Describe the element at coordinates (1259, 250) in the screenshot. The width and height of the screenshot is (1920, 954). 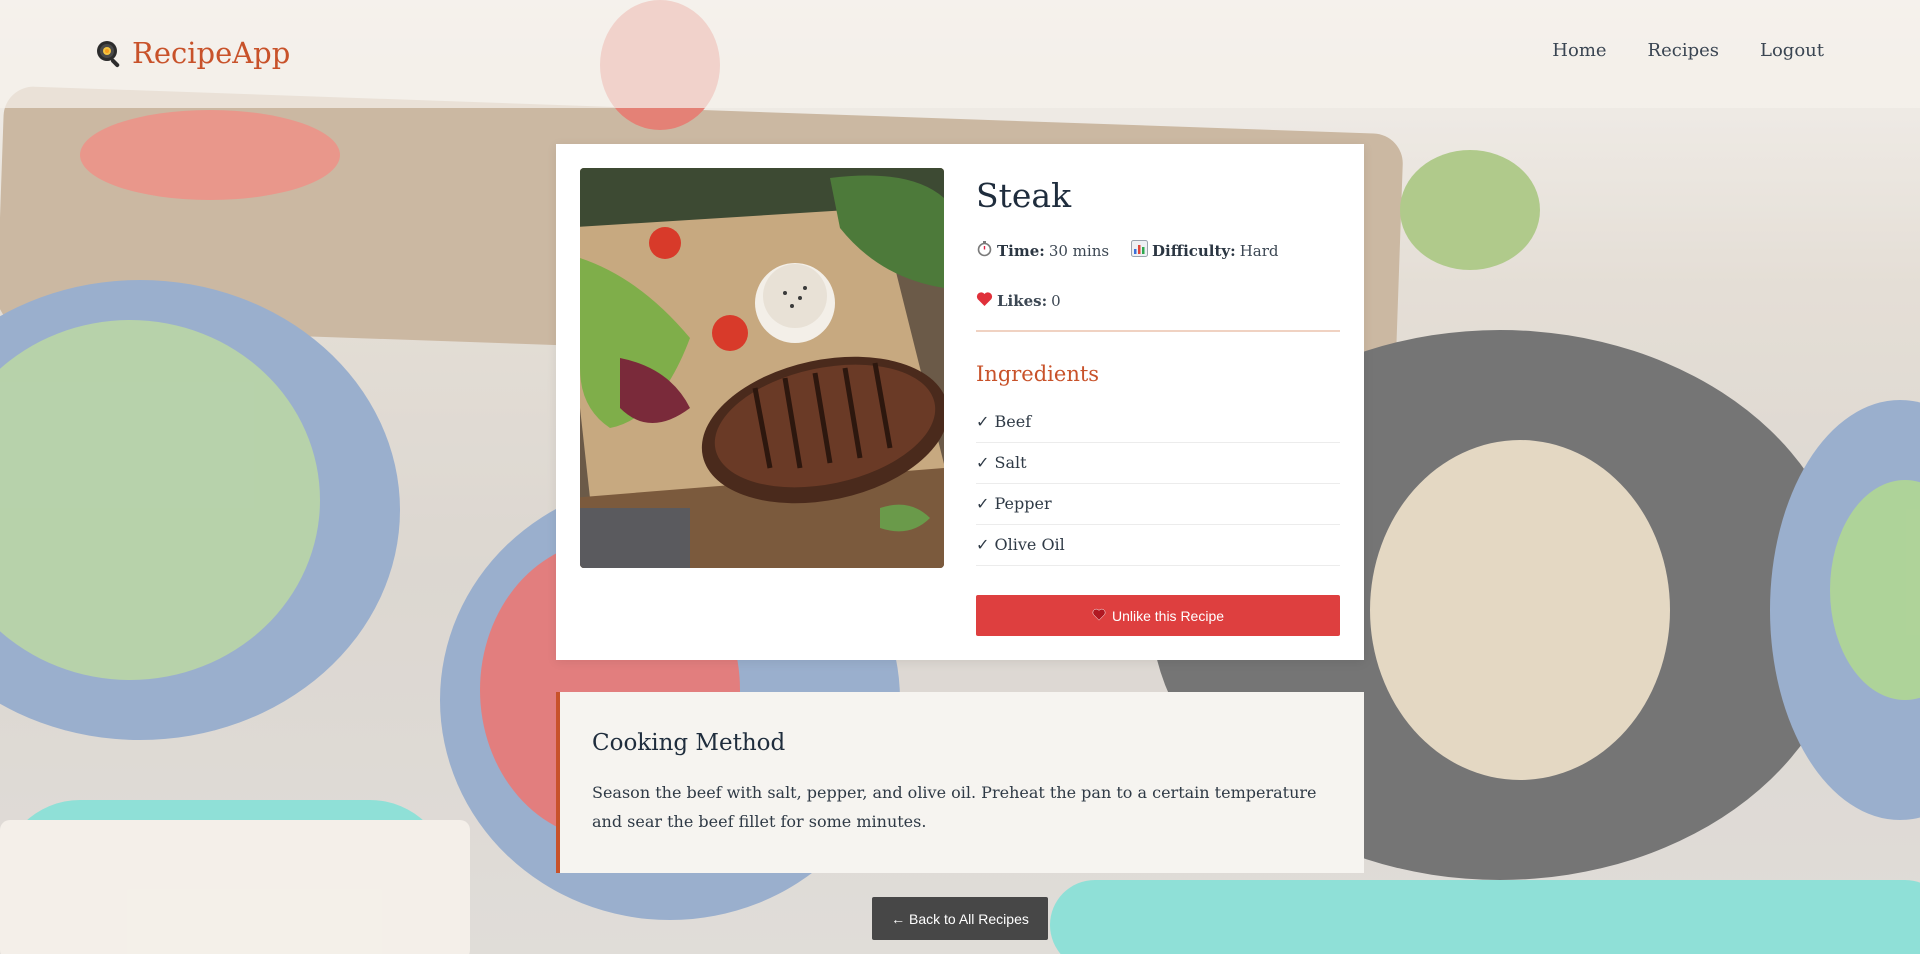
I see `difficulty-value: Hard` at that location.